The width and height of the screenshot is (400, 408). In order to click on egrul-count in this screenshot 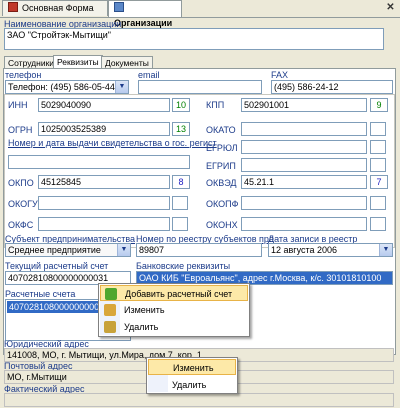, I will do `click(378, 147)`.